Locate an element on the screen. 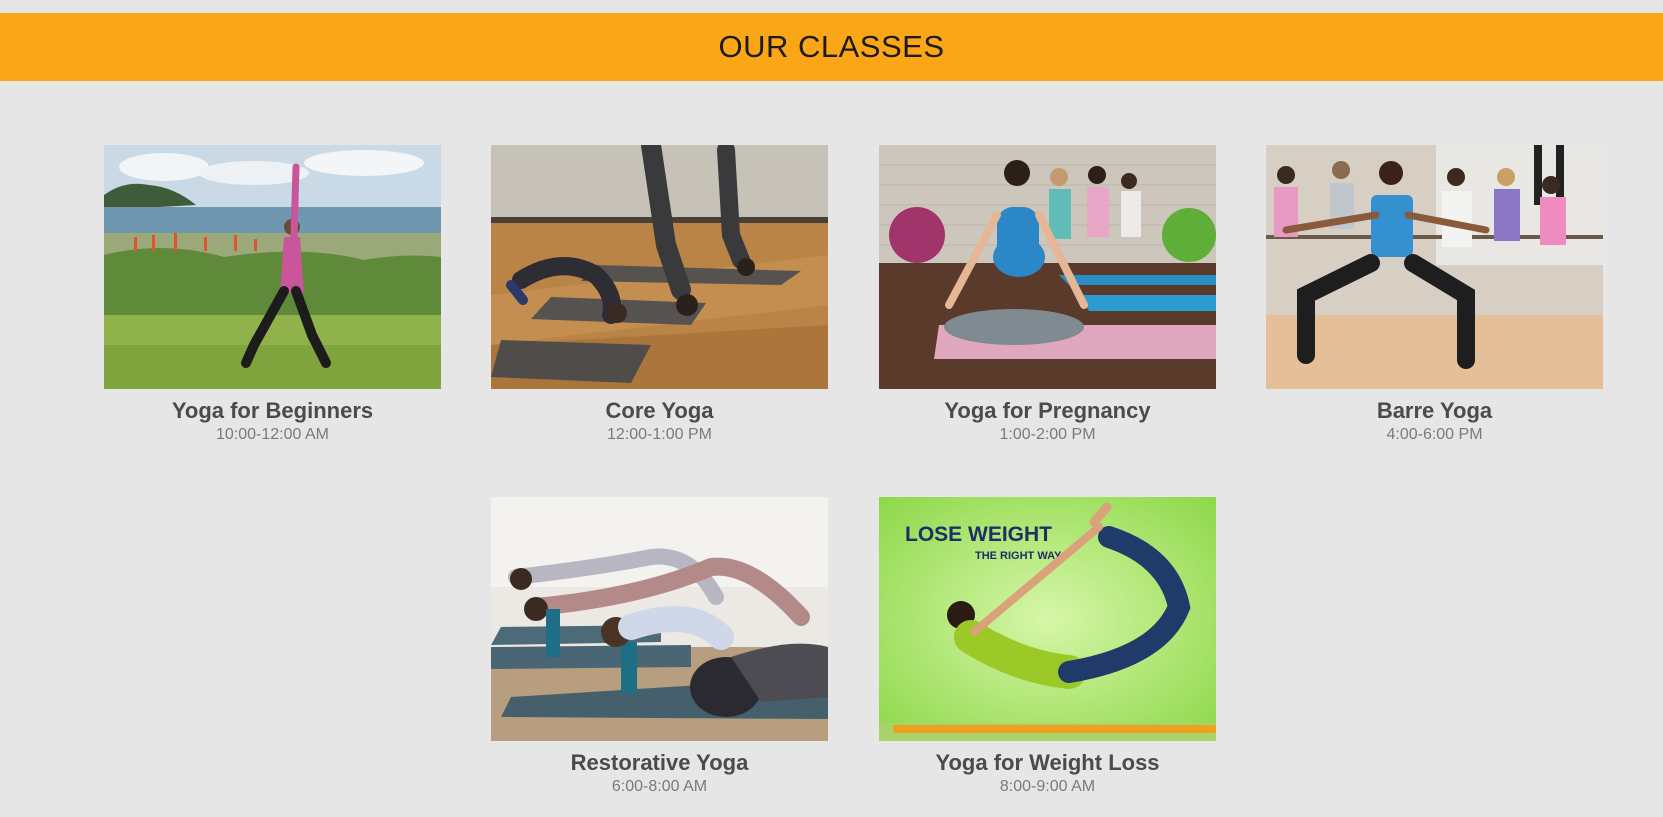 The height and width of the screenshot is (817, 1663). header-banner: OUR CLASSES is located at coordinates (831, 47).